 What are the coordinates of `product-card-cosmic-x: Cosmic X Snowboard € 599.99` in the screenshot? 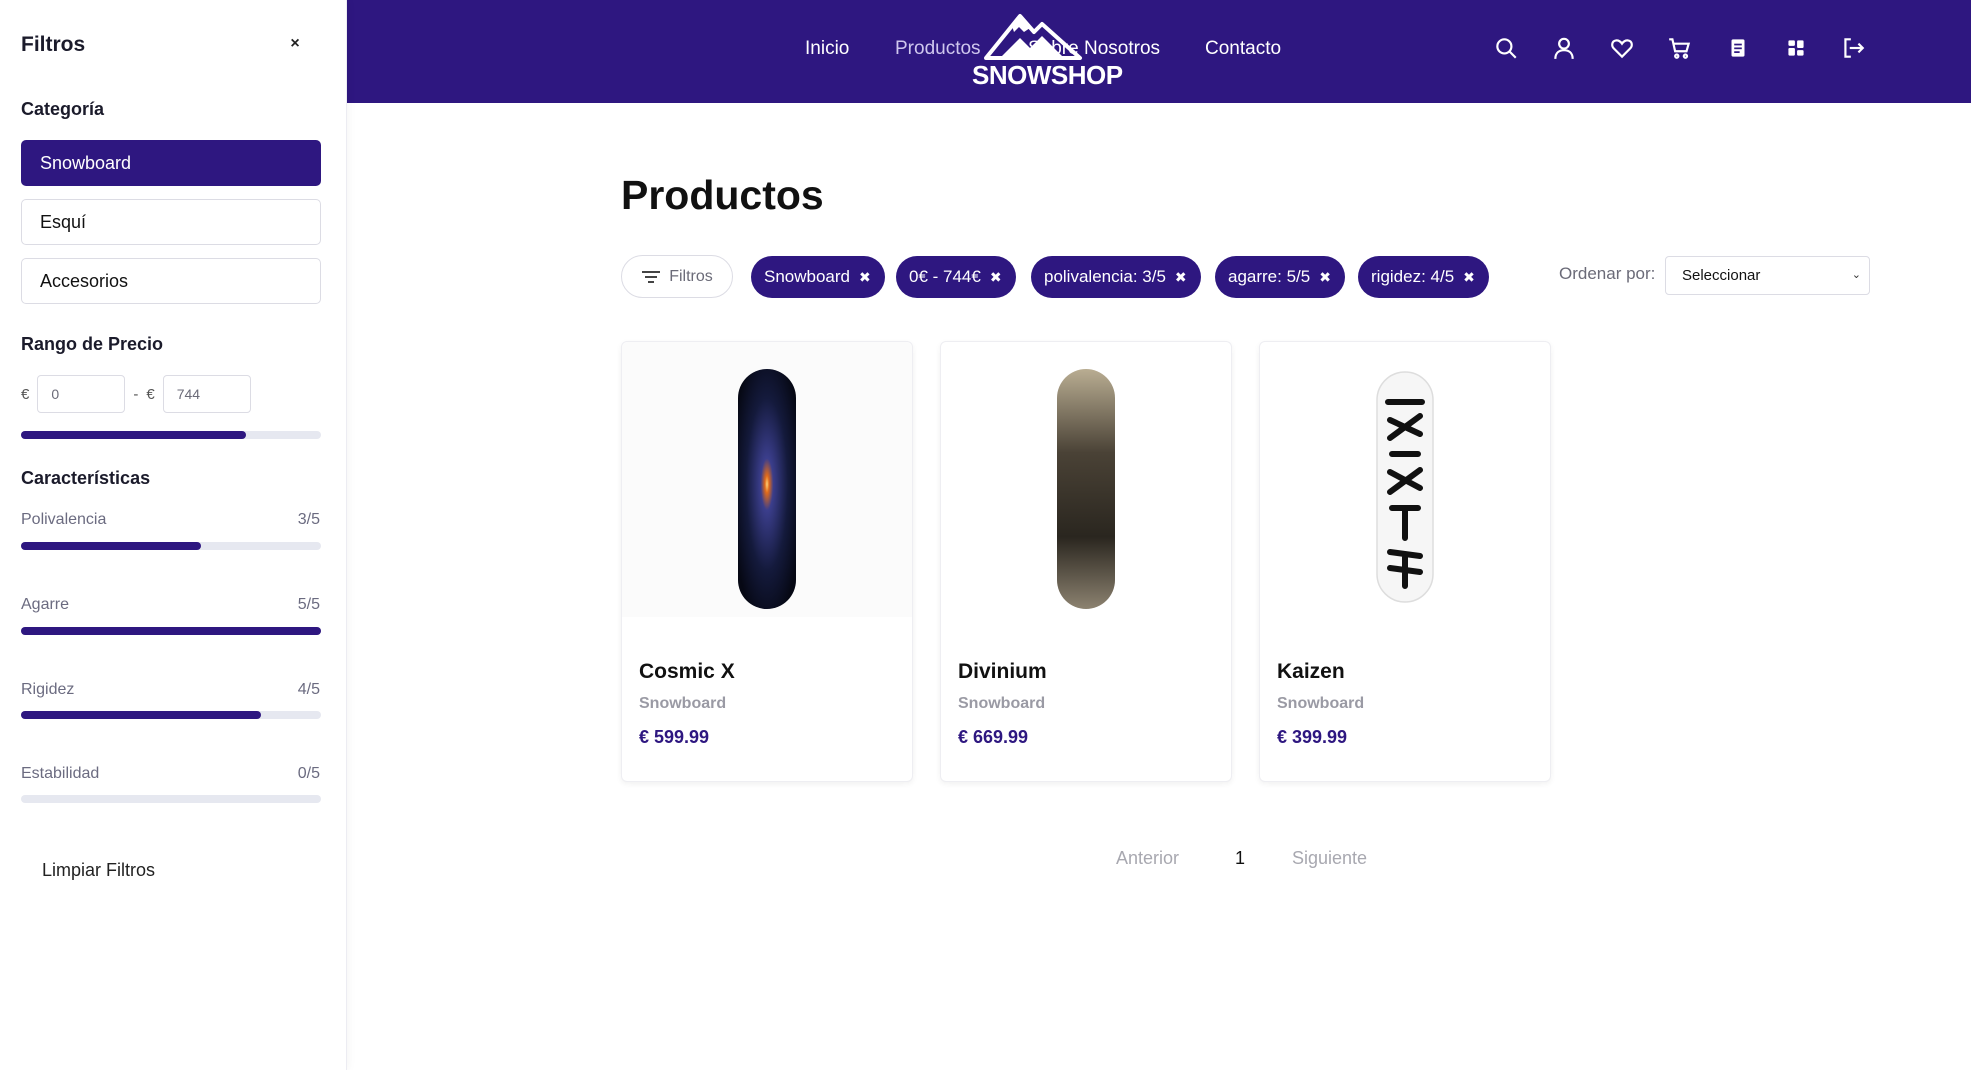 It's located at (767, 561).